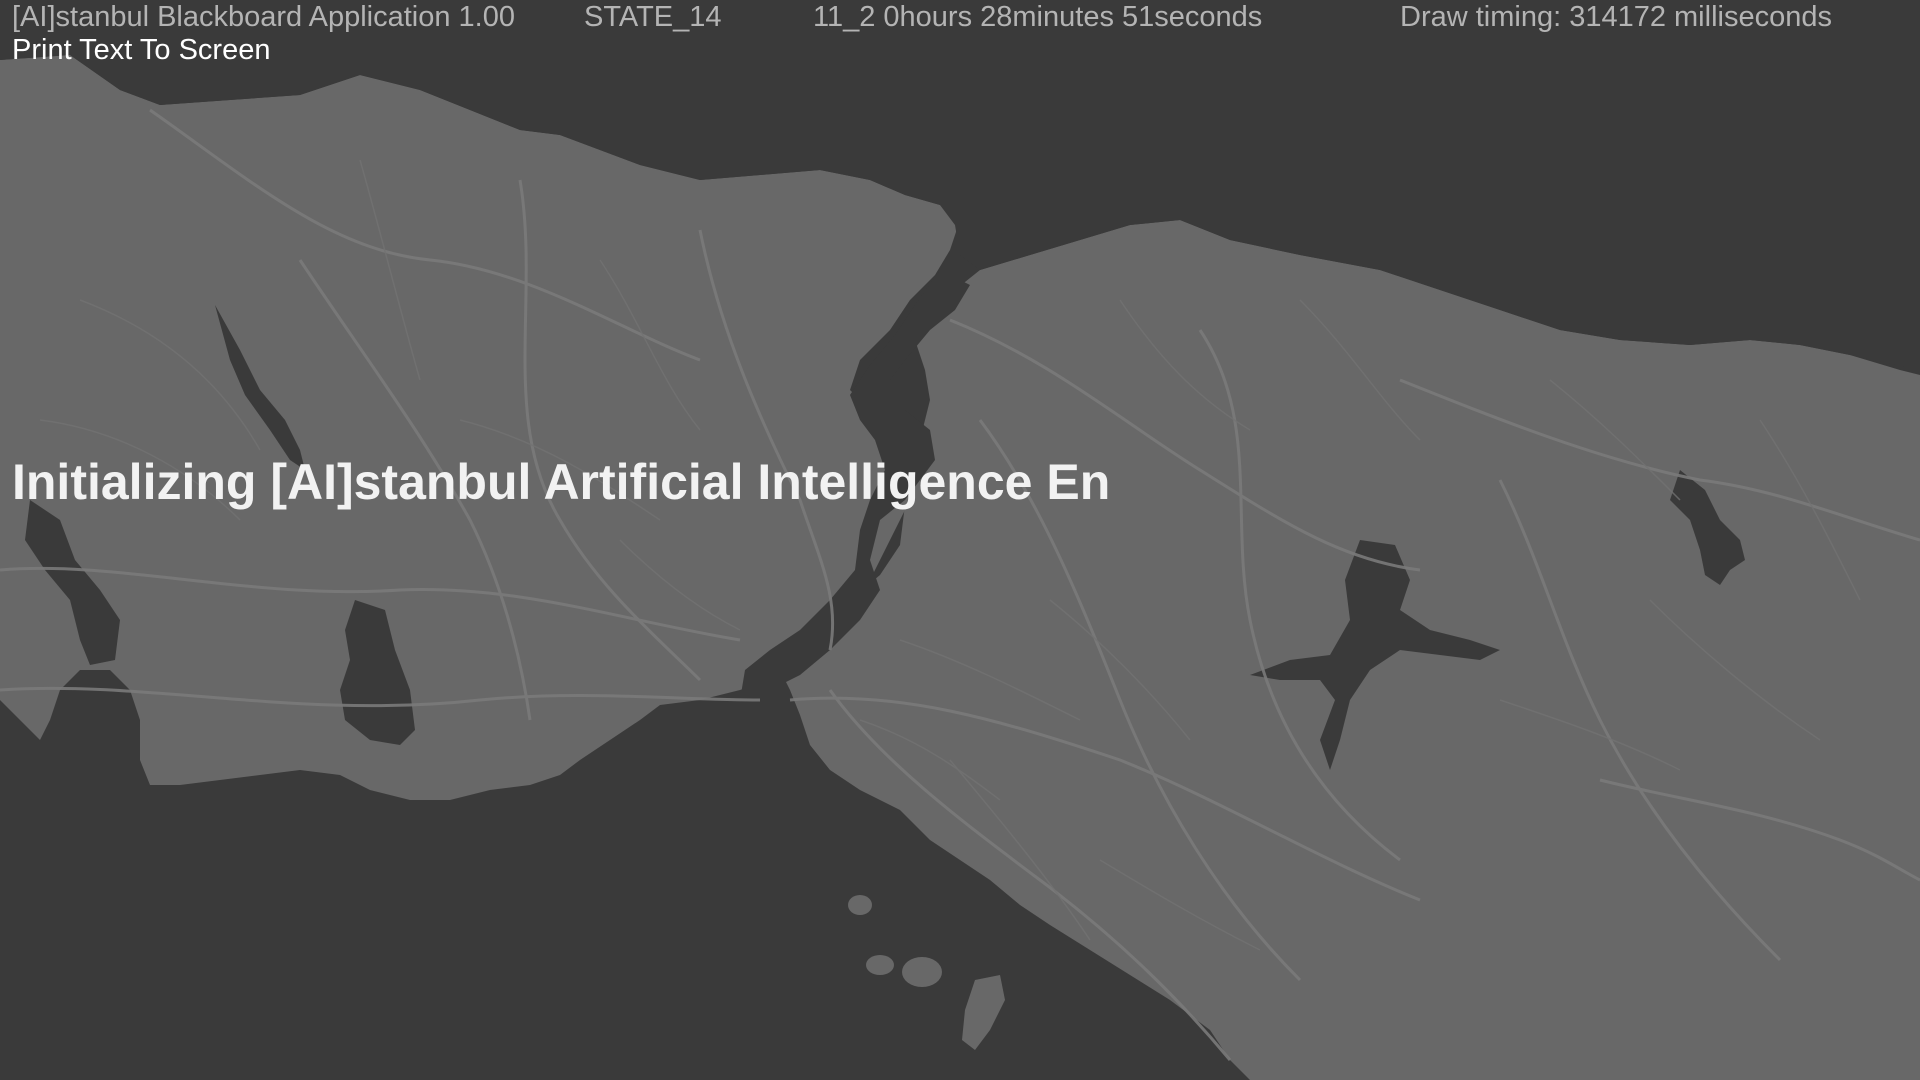 This screenshot has width=1920, height=1080. What do you see at coordinates (653, 17) in the screenshot?
I see `state-label: STATE_14` at bounding box center [653, 17].